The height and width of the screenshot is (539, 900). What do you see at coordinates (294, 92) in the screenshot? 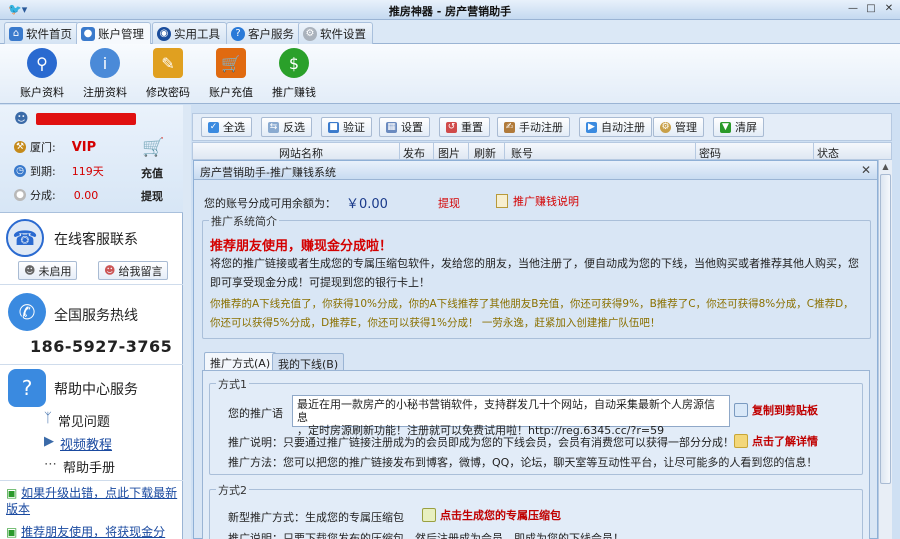
I see `ribbon-label: 推广赚钱` at bounding box center [294, 92].